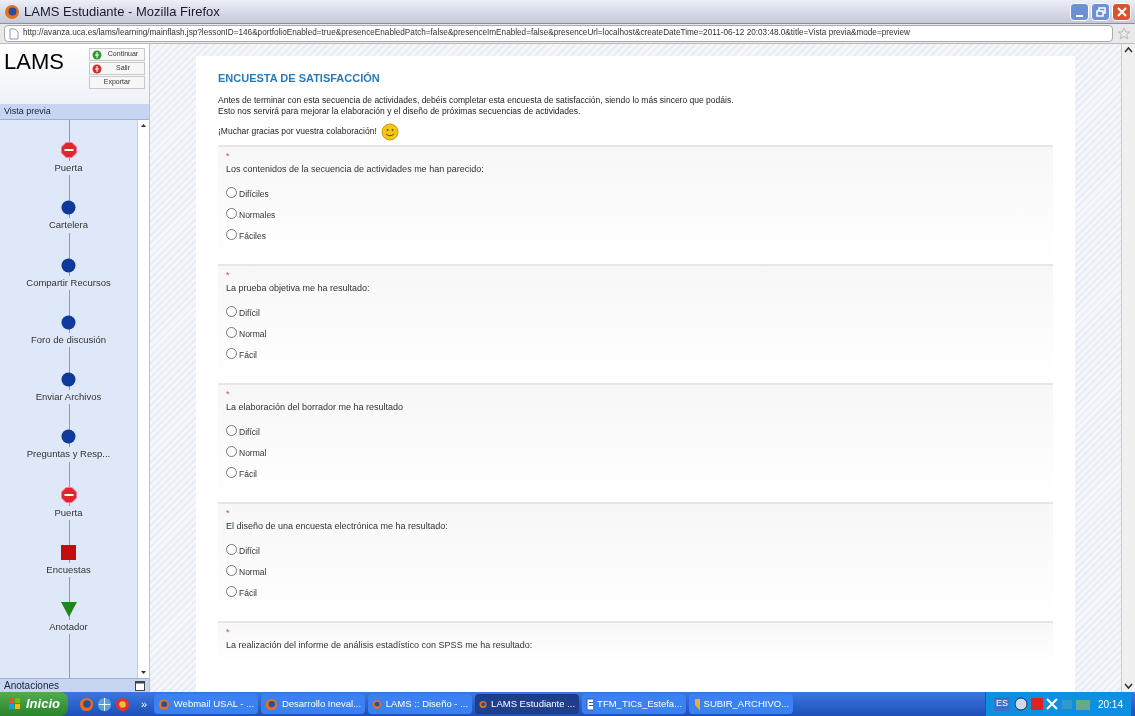 This screenshot has width=1135, height=716. I want to click on survey-title: ENCUESTA DE SATISFACCIÓN, so click(299, 78).